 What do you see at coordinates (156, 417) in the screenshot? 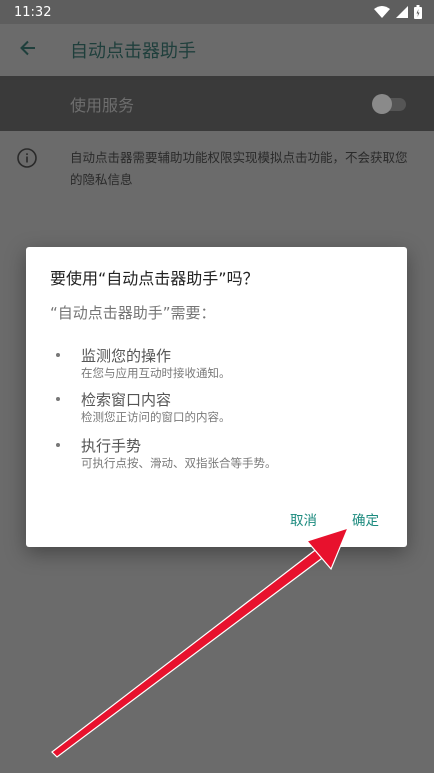
I see `permission-desc: 检测您正访问的窗口的内容。` at bounding box center [156, 417].